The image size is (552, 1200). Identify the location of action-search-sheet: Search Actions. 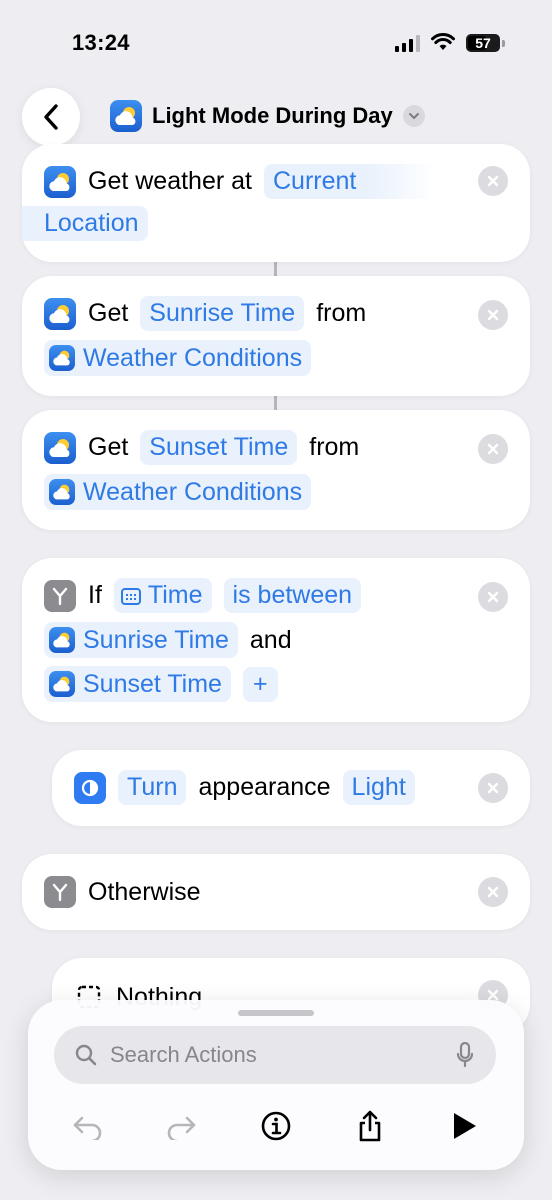
(276, 1085).